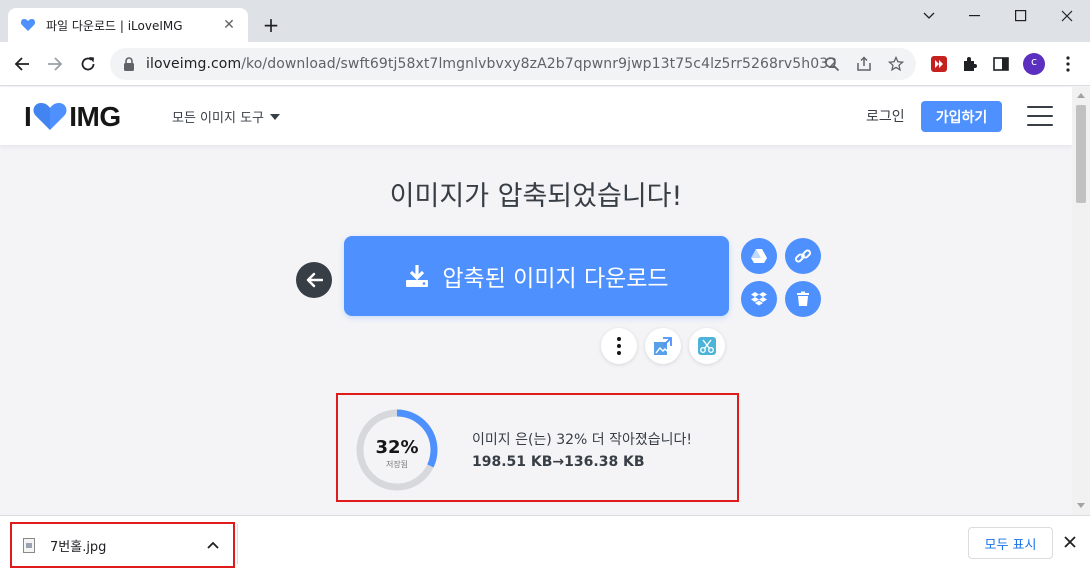 Image resolution: width=1090 pixels, height=572 pixels. What do you see at coordinates (961, 116) in the screenshot?
I see `signup-button: 가입하기` at bounding box center [961, 116].